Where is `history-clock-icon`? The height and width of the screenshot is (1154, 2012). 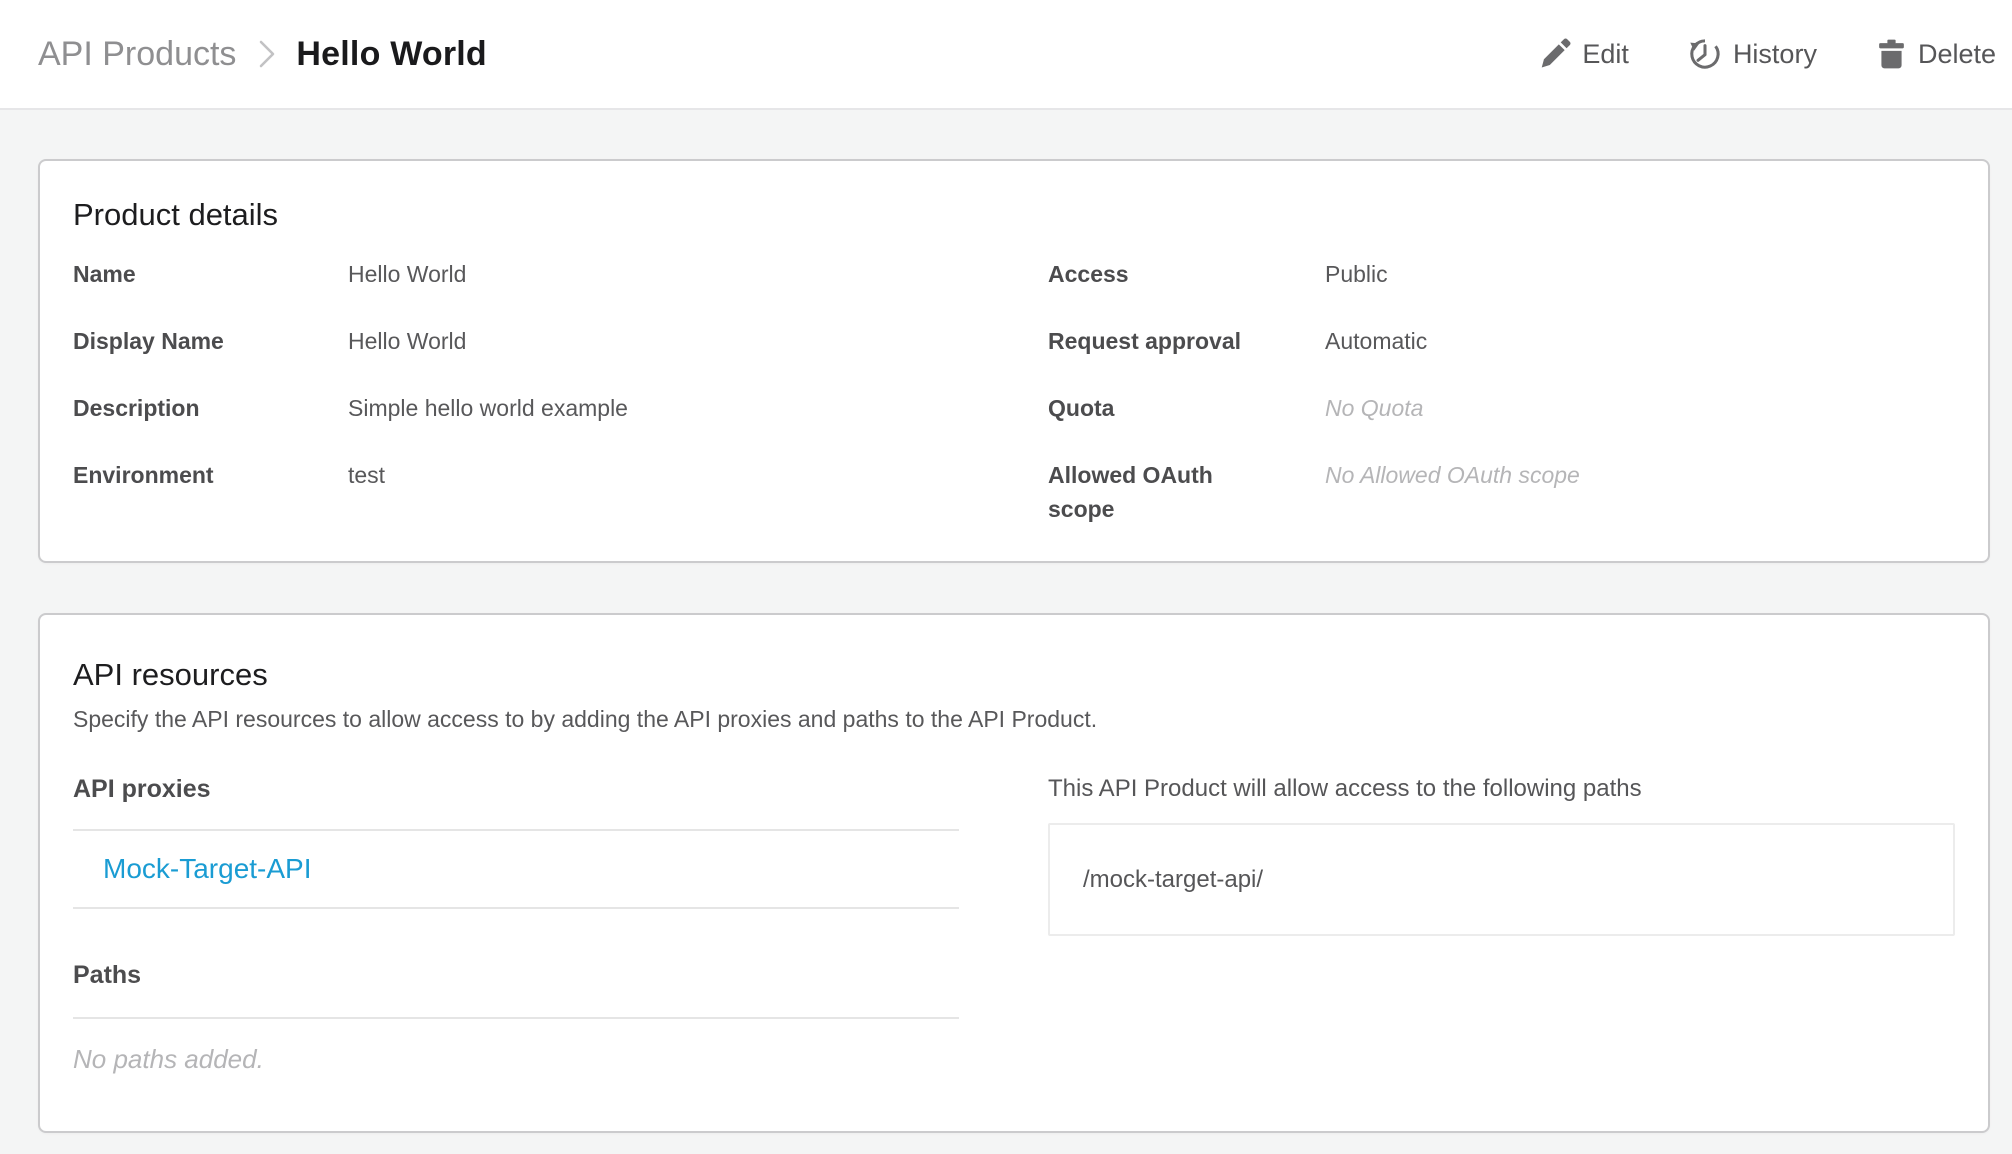 history-clock-icon is located at coordinates (1705, 54).